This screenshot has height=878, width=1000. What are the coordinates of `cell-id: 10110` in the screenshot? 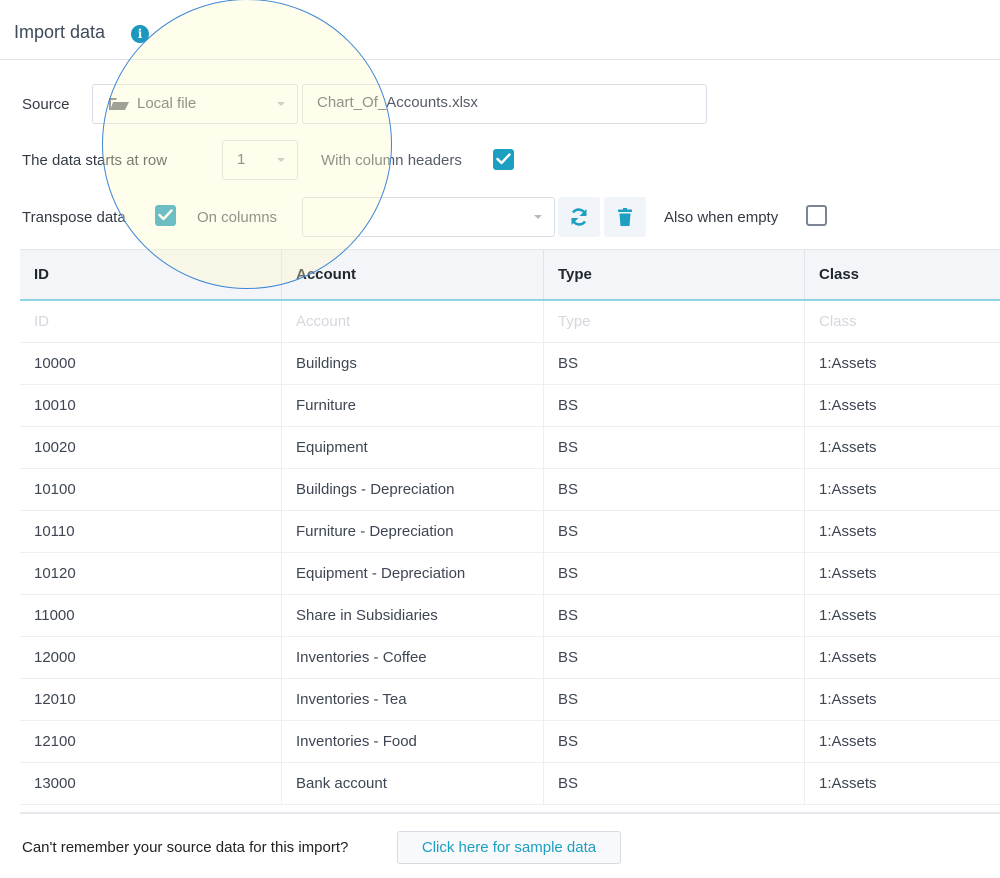 It's located at (151, 531).